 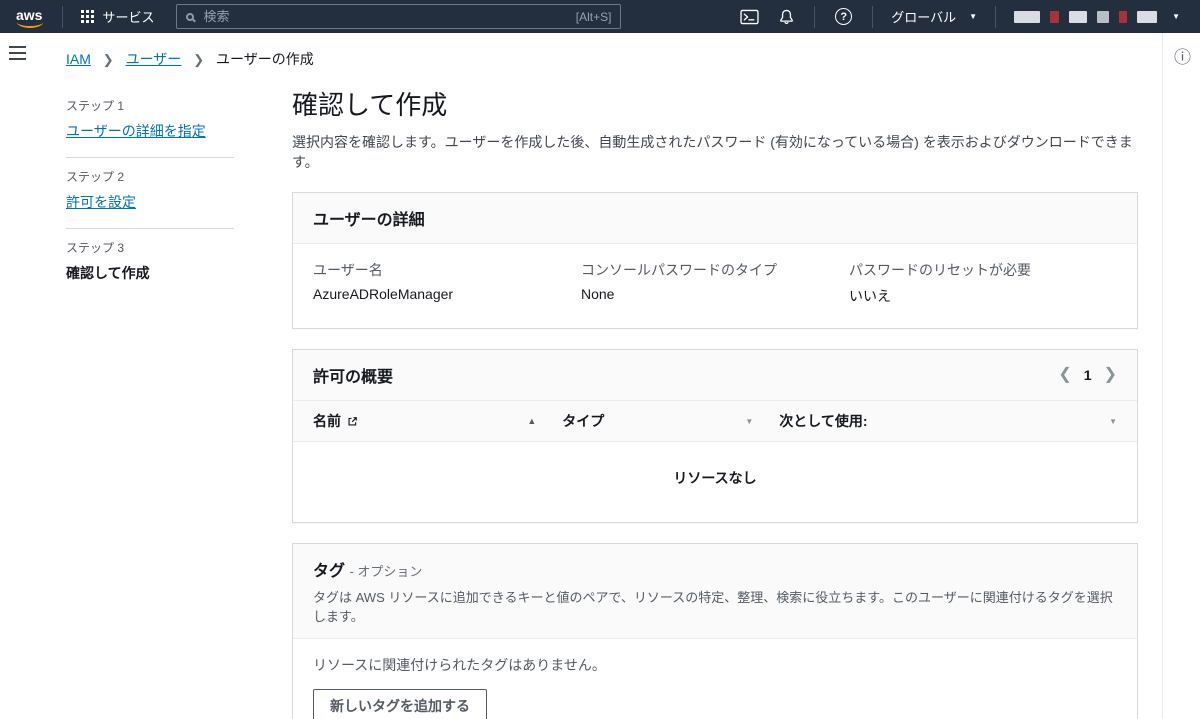 I want to click on help-icon: ?, so click(x=844, y=16).